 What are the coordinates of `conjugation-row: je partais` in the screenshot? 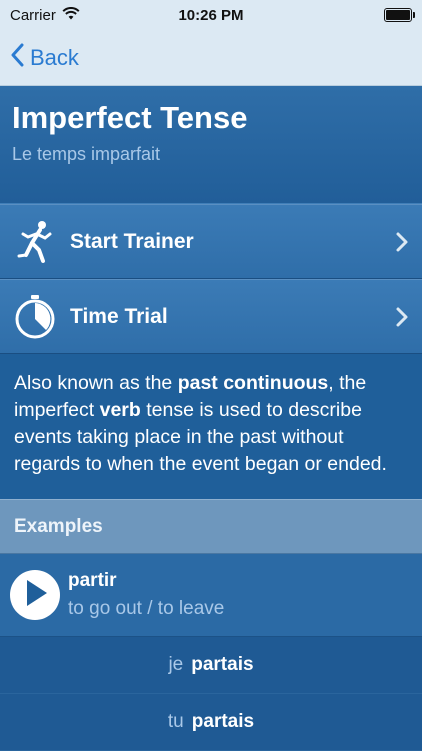 It's located at (211, 665).